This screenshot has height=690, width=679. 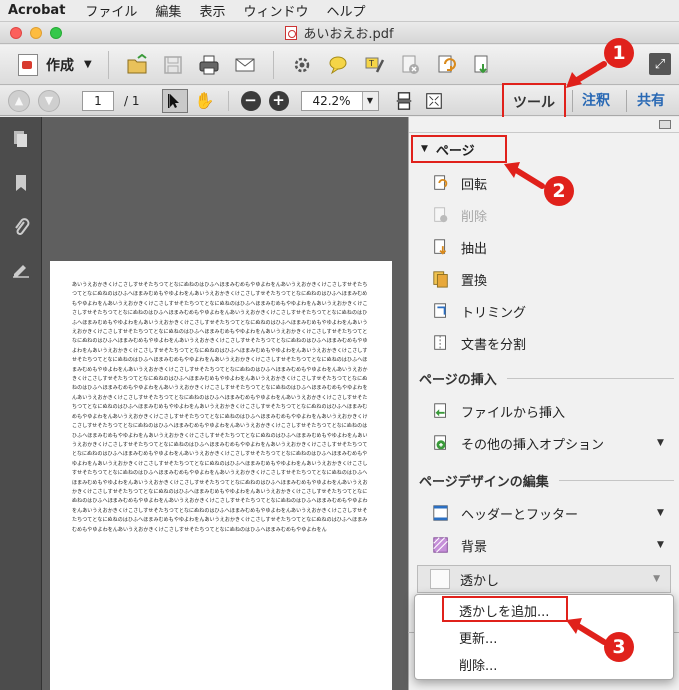 I want to click on more-insert-options-item: その他の挿入オプション ▼, so click(x=547, y=443).